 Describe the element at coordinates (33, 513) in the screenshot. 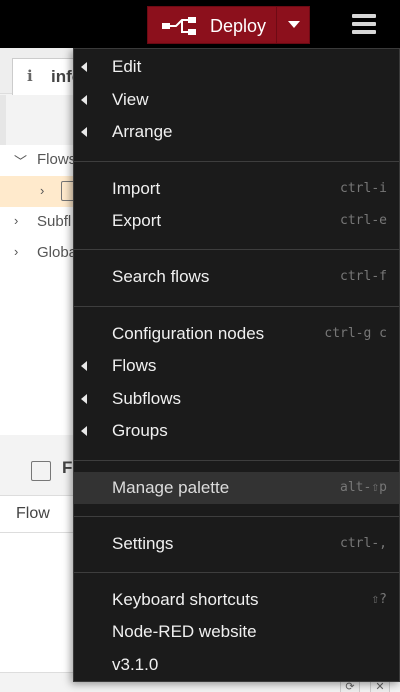

I see `flow-property-label: Flow` at that location.